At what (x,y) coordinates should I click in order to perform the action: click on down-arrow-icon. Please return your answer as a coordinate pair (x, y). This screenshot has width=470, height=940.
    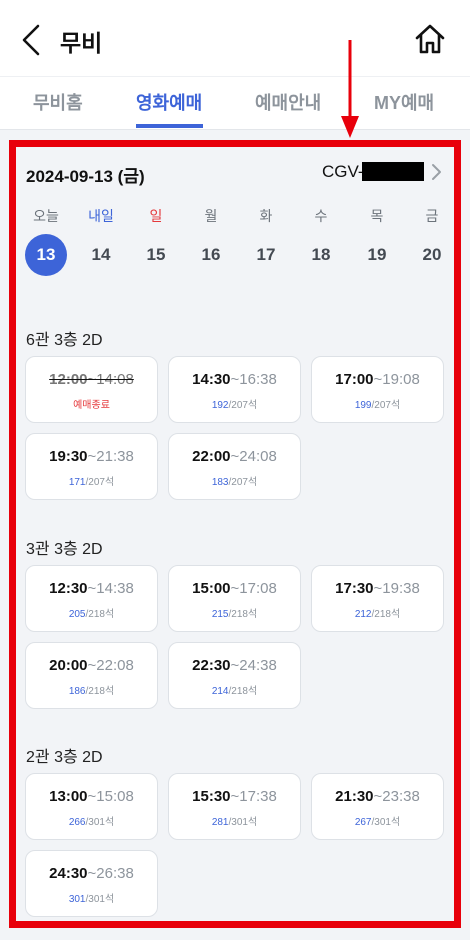
    Looking at the image, I should click on (350, 89).